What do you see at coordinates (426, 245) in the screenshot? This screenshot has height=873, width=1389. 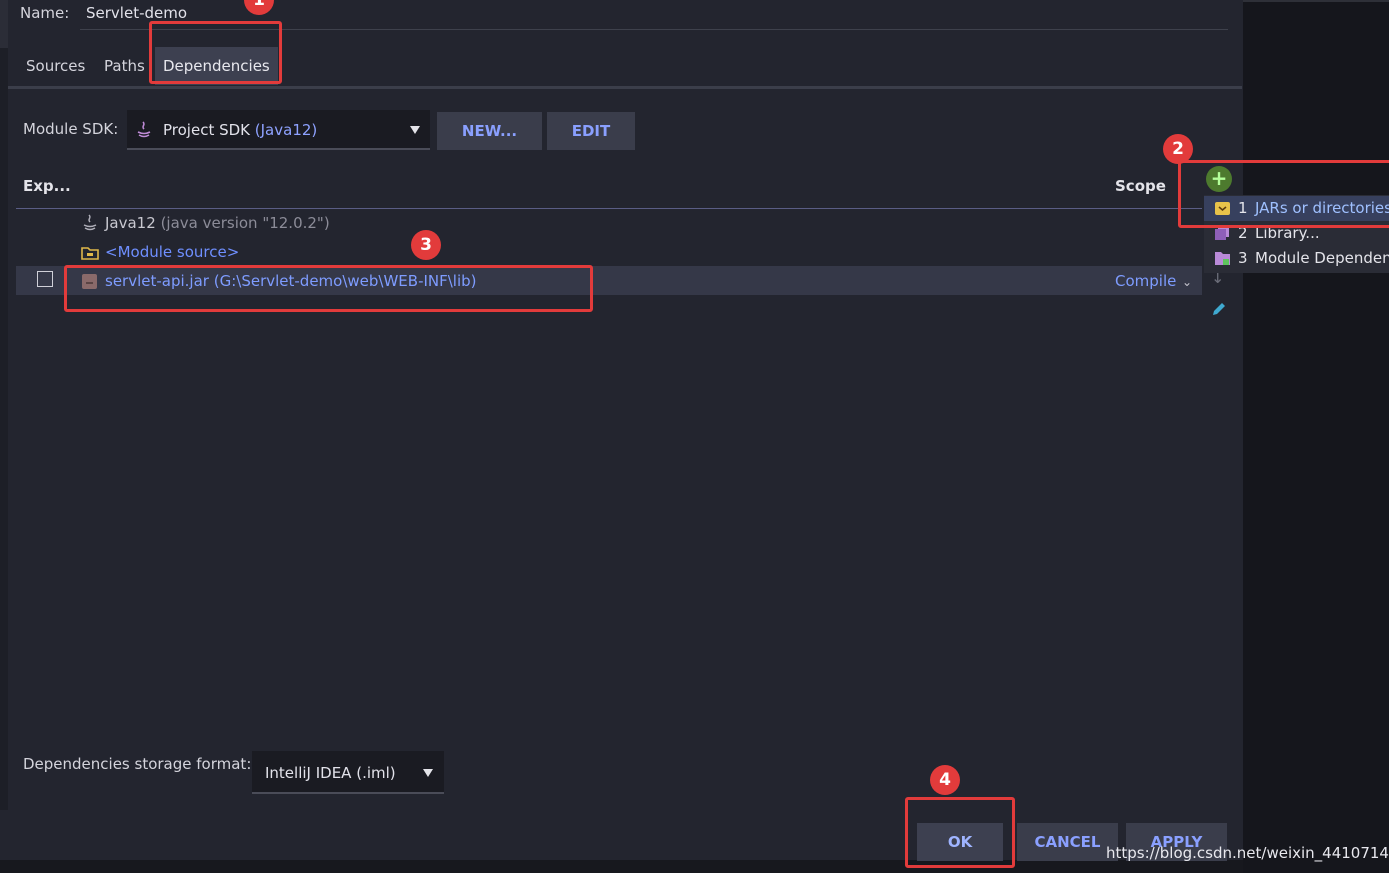 I see `annotation-badge-3: 3` at bounding box center [426, 245].